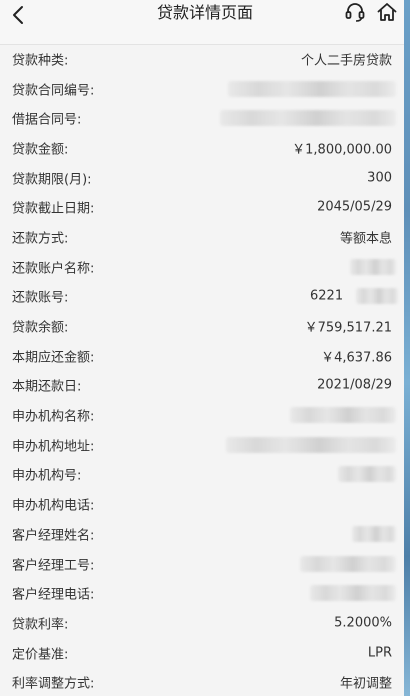  What do you see at coordinates (40, 150) in the screenshot?
I see `field-label: 贷款金额:` at bounding box center [40, 150].